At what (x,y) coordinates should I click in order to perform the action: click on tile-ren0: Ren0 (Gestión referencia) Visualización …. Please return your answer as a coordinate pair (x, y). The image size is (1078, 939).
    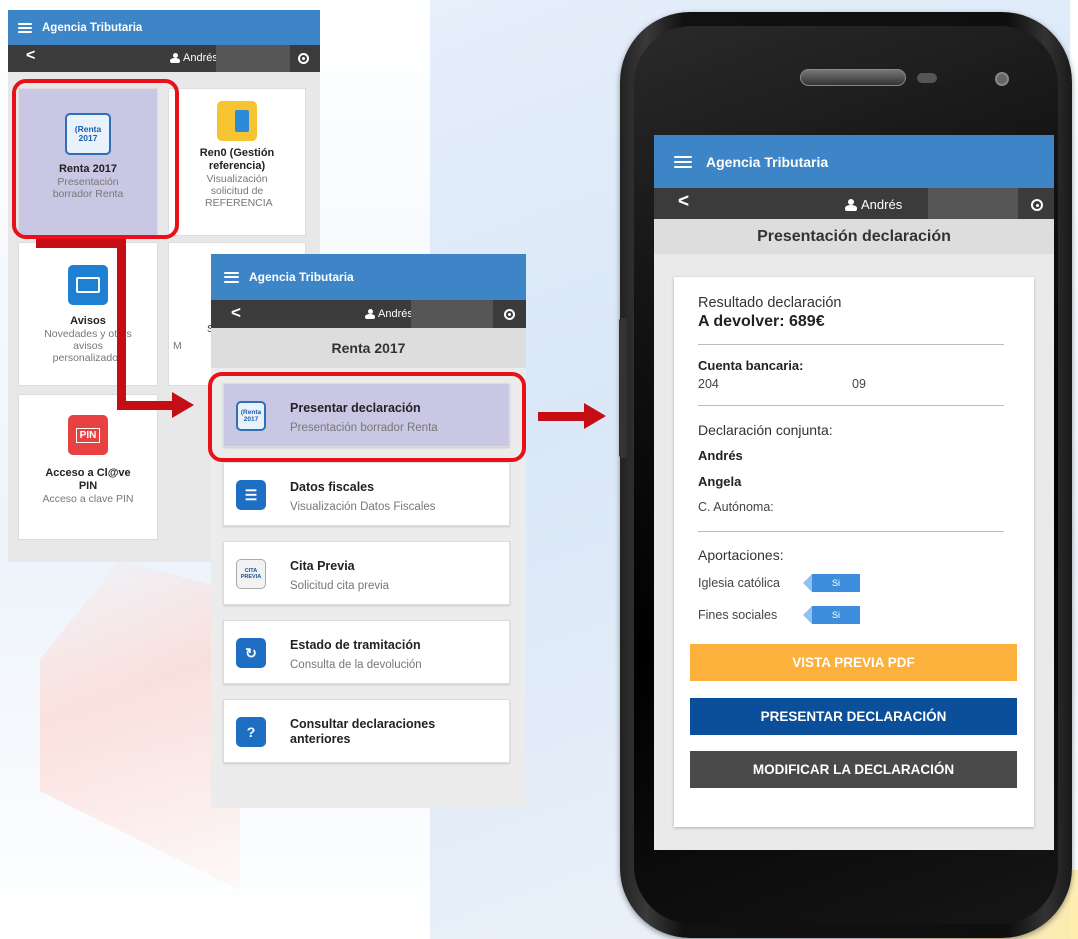
    Looking at the image, I should click on (237, 162).